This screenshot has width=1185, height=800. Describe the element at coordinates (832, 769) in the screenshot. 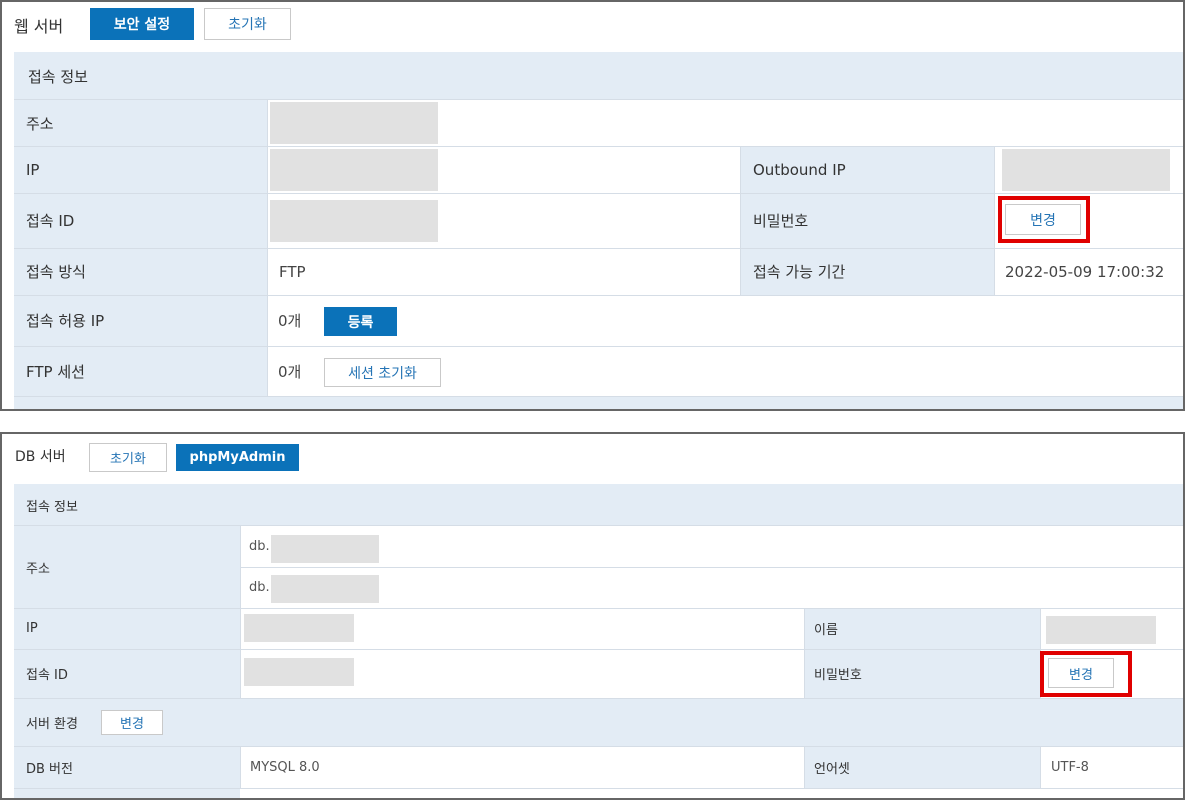

I see `charset-label: 언어셋` at that location.